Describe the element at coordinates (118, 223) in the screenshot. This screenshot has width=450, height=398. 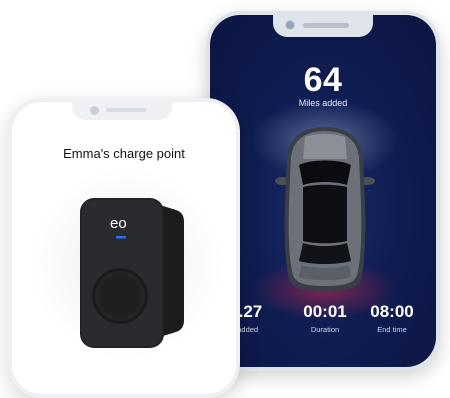
I see `eo-logo: eo` at that location.